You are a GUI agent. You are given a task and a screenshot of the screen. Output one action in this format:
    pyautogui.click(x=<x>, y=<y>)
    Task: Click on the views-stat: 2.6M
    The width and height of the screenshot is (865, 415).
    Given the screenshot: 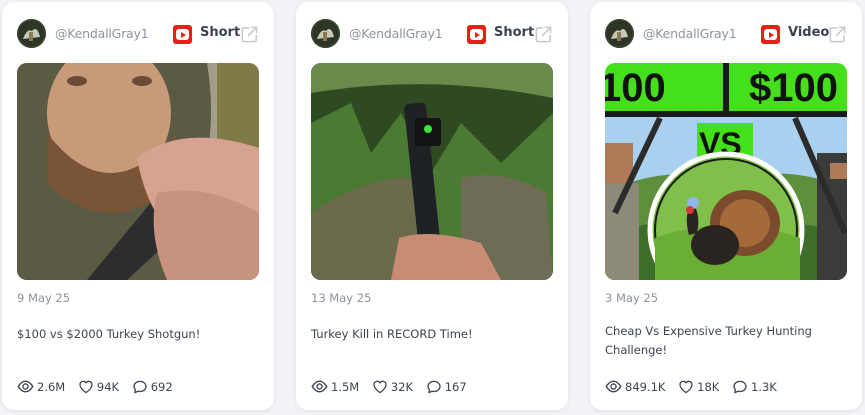 What is the action you would take?
    pyautogui.click(x=41, y=386)
    